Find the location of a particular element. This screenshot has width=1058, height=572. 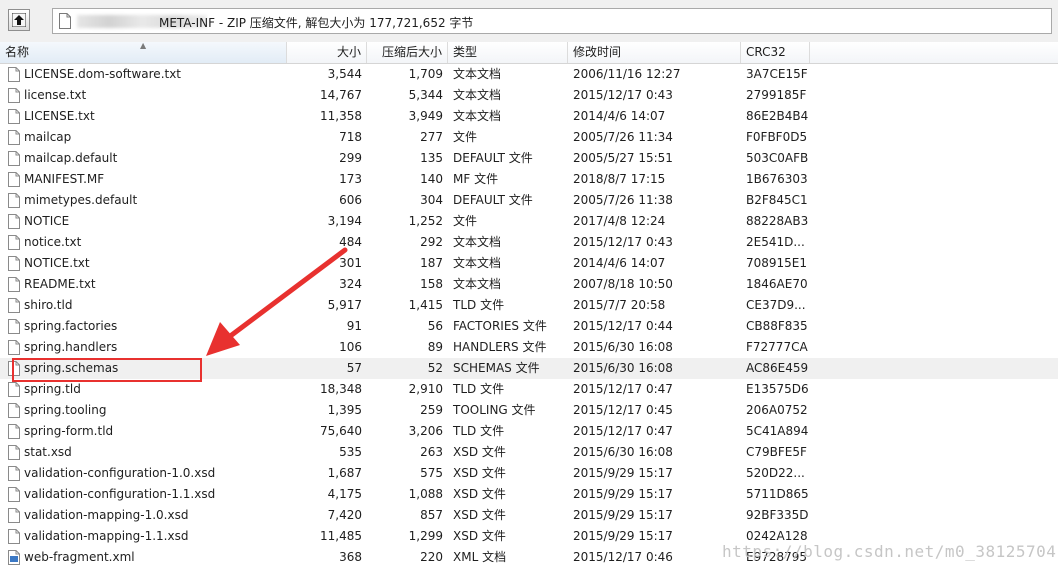

file-type: DEFAULT 文件 is located at coordinates (493, 158).